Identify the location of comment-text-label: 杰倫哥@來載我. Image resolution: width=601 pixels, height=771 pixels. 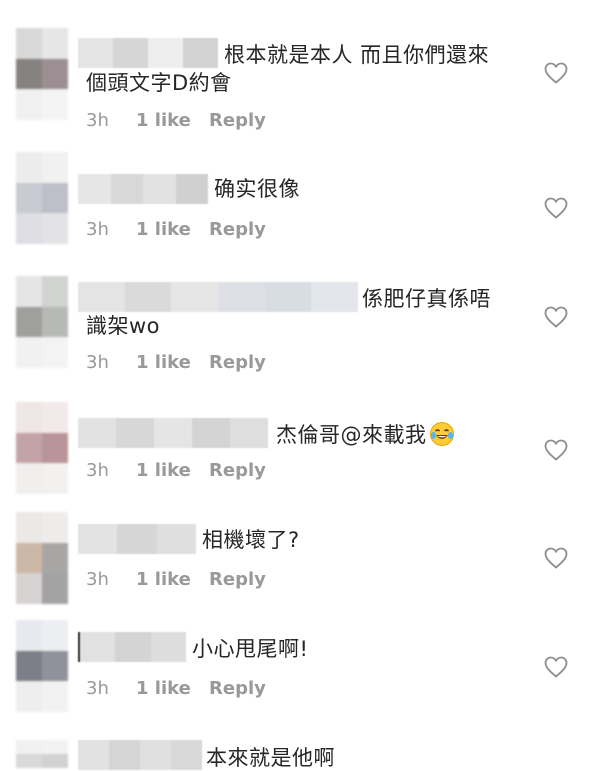
(351, 435).